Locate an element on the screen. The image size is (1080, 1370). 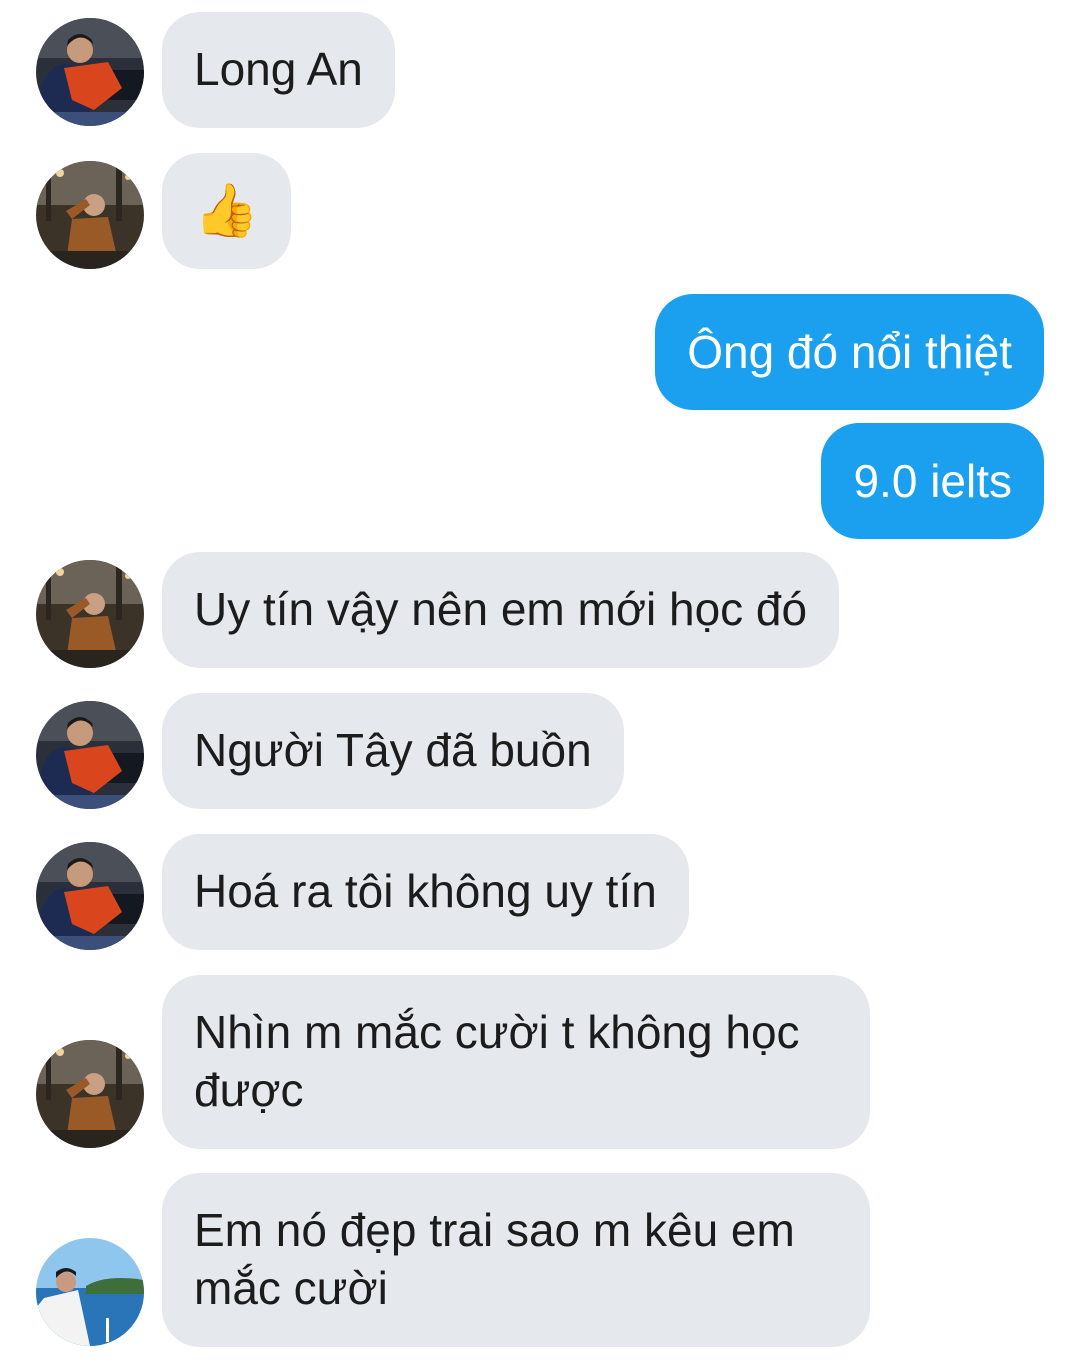
message-text: Ông đó nổi thiệt is located at coordinates (849, 352).